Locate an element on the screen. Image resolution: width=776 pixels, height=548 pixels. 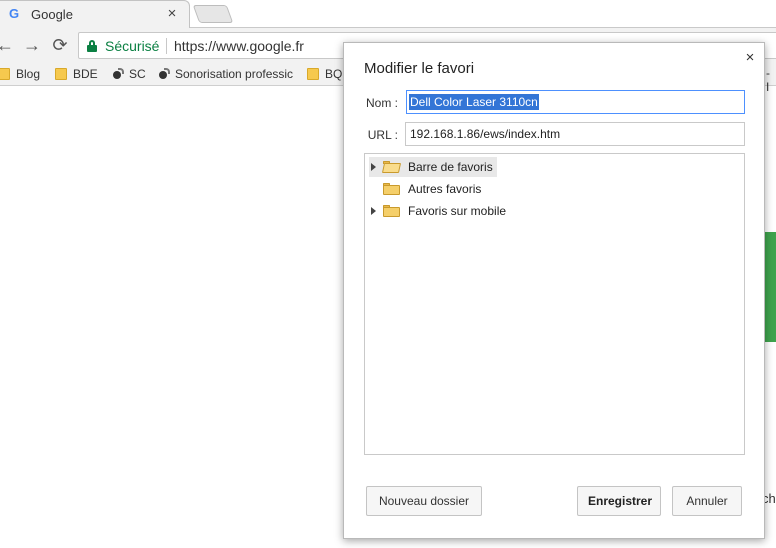
folder-item-autres-favoris: Autres favoris is located at coordinates (427, 189).